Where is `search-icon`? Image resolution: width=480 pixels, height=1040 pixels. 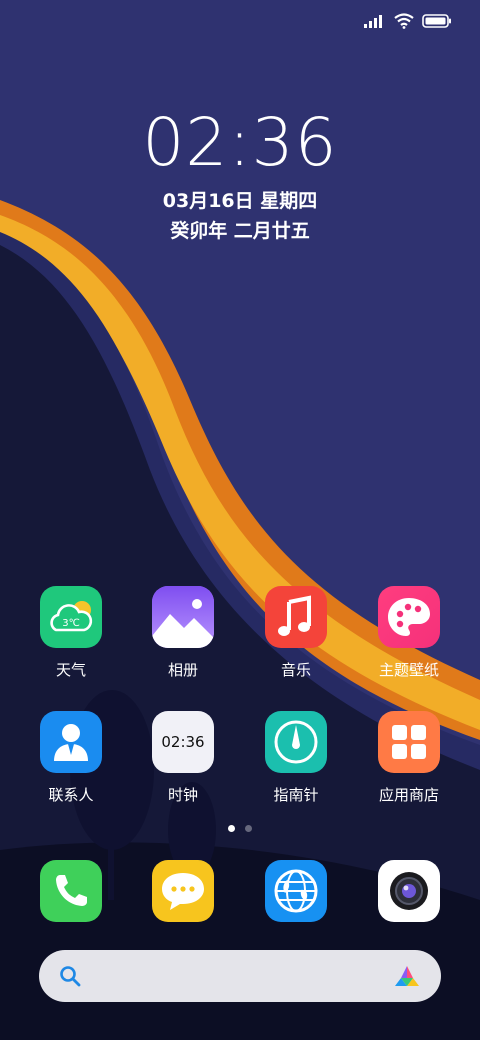
search-icon is located at coordinates (70, 976).